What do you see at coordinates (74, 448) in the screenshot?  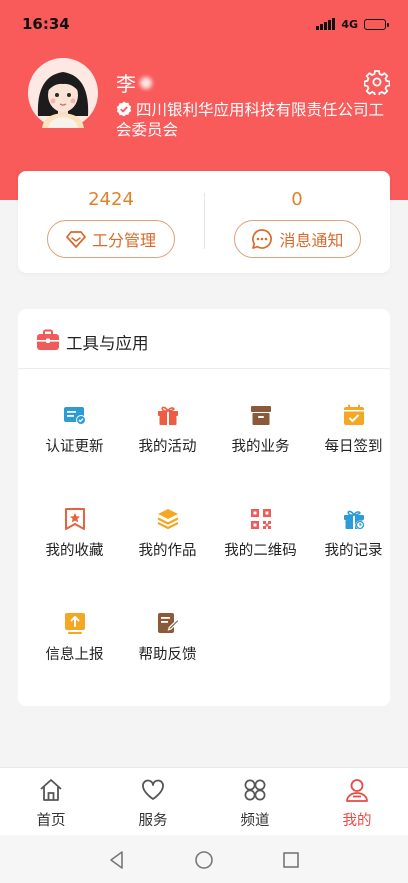 I see `tool-certification-update: 认证更新` at bounding box center [74, 448].